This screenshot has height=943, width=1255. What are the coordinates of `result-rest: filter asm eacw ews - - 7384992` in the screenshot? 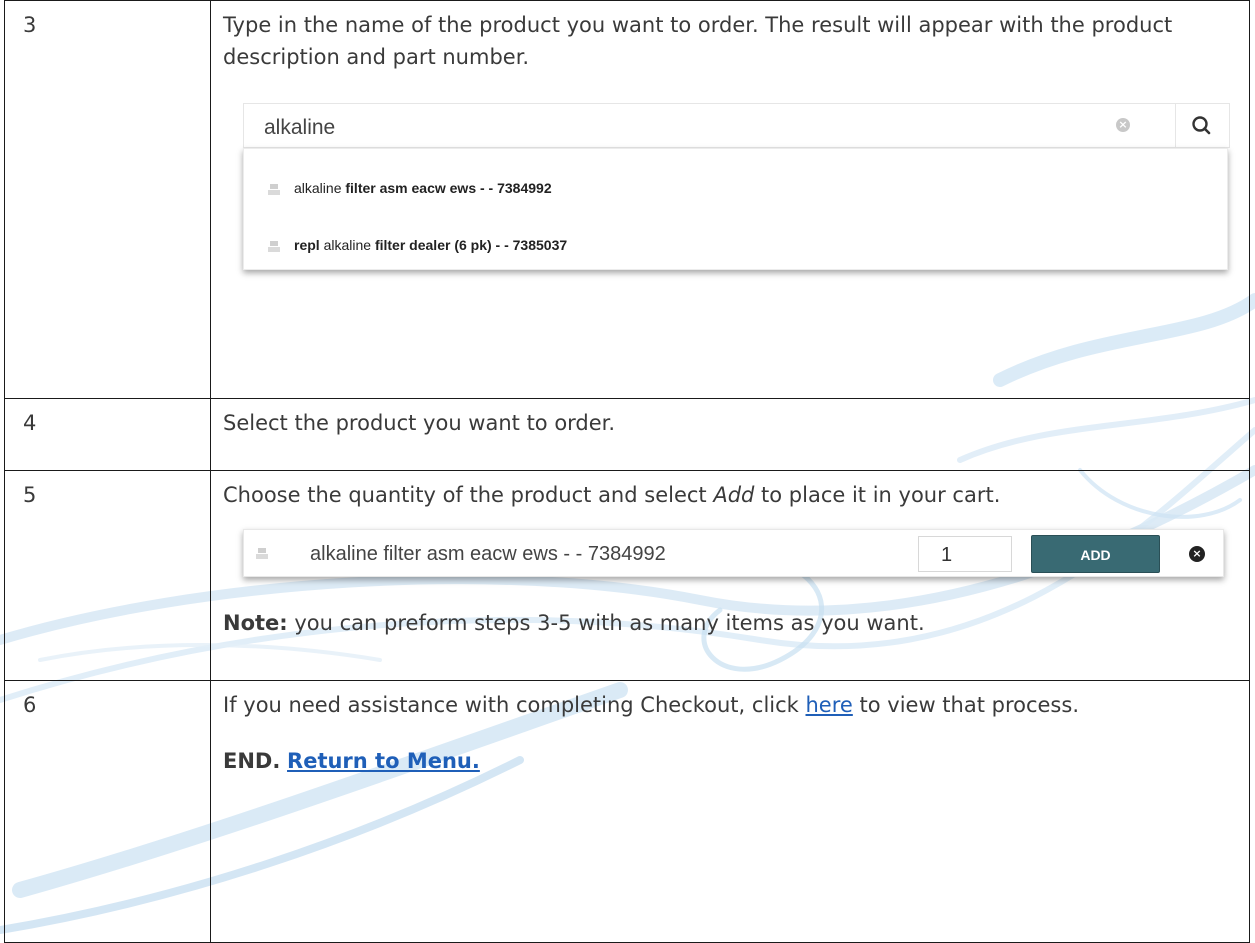 It's located at (446, 188).